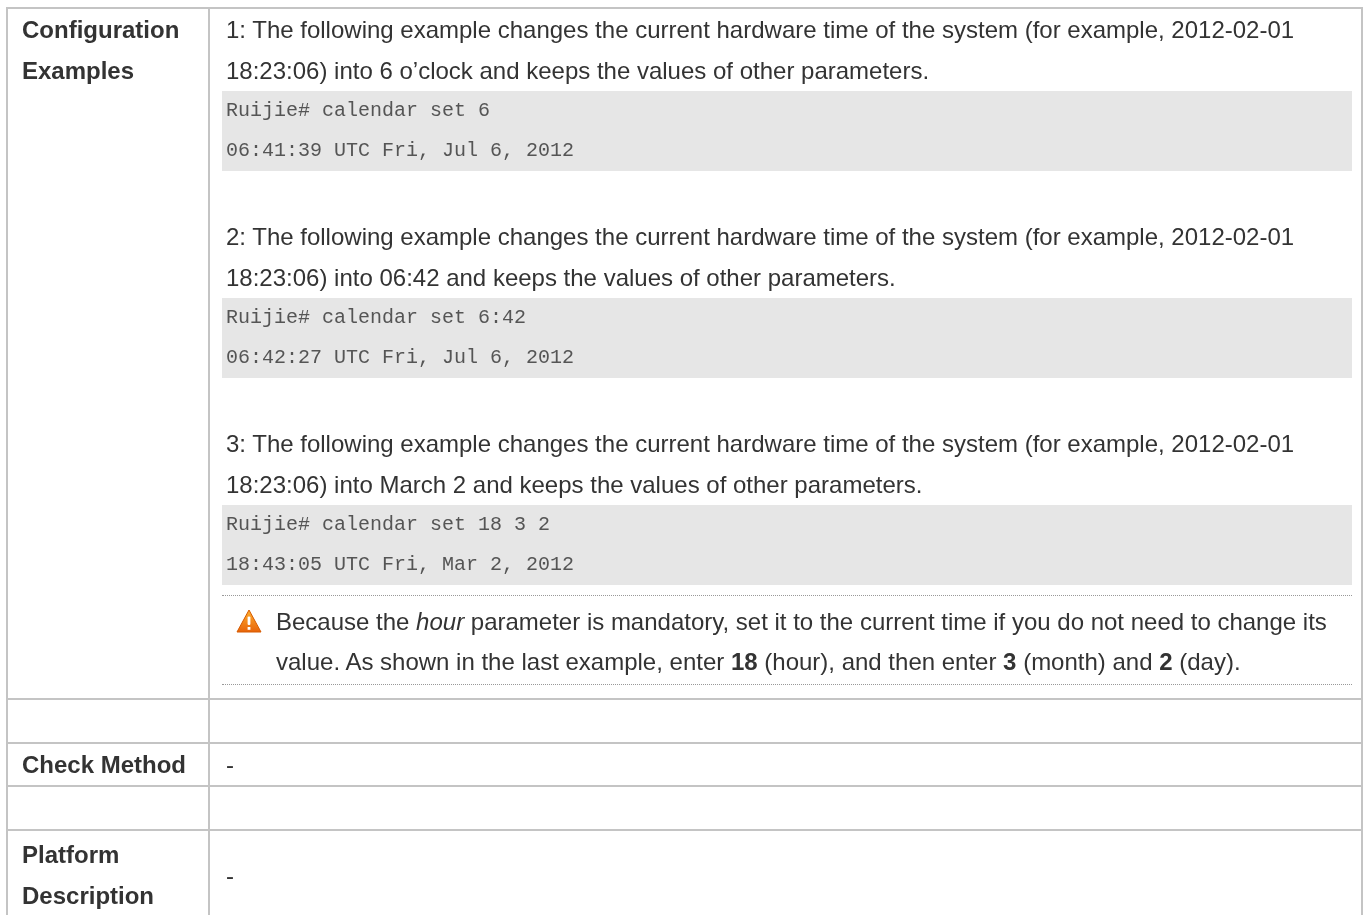 The width and height of the screenshot is (1367, 915). What do you see at coordinates (401, 358) in the screenshot?
I see `code-line: 06:42:27 UTC Fri, Jul 6, 2012` at bounding box center [401, 358].